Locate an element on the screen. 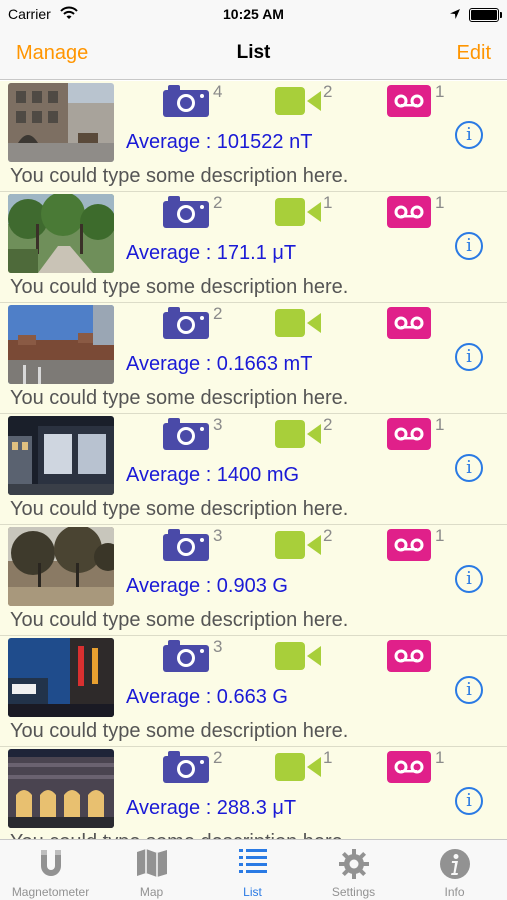  photo-count-label: 4 is located at coordinates (218, 91).